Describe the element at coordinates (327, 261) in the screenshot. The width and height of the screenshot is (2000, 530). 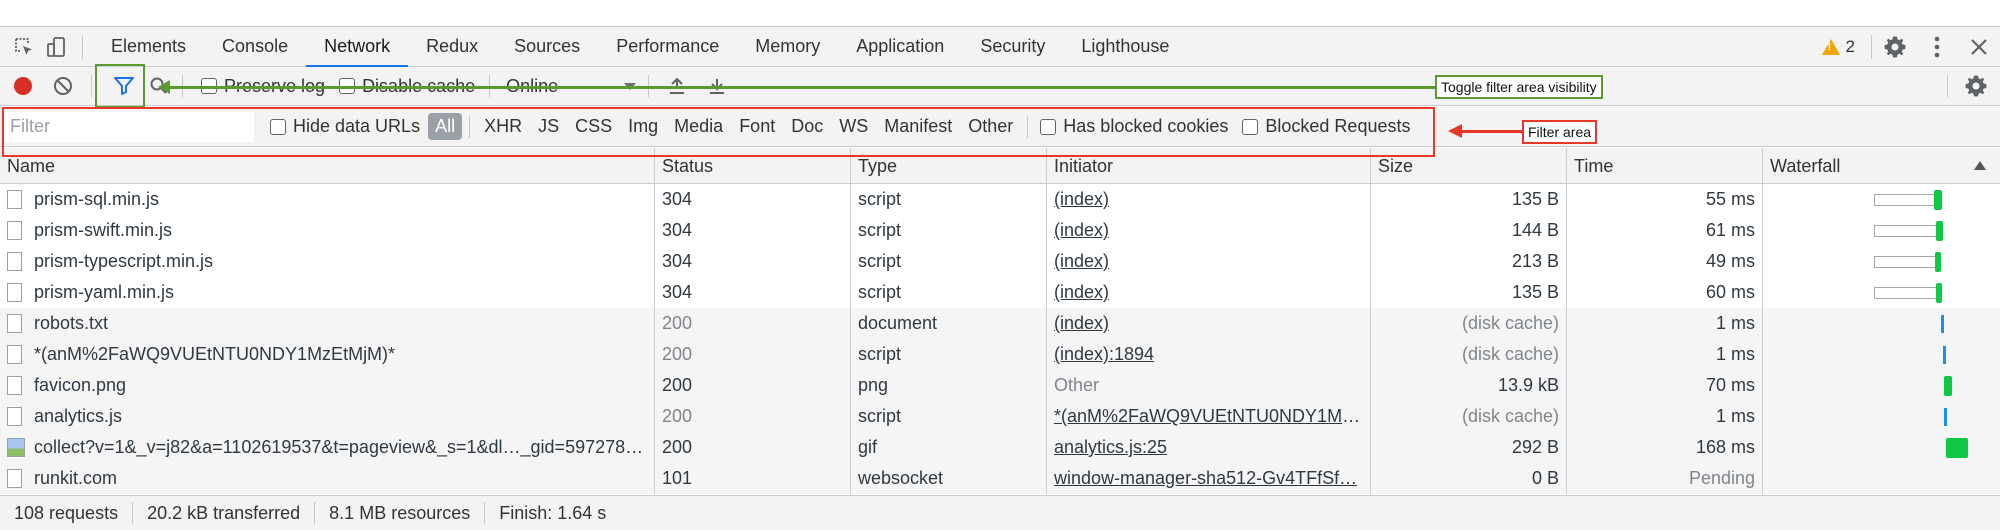
I see `request-name-cell: prism-typescript.min.js` at that location.